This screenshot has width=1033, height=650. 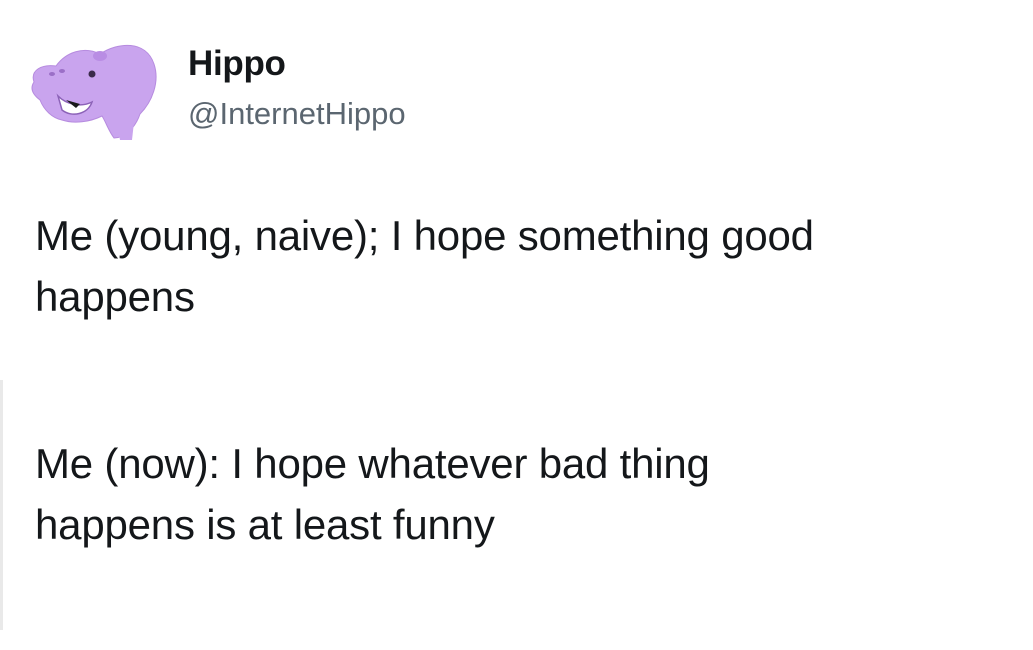 What do you see at coordinates (297, 114) in the screenshot?
I see `author-handle: @InternetHippo` at bounding box center [297, 114].